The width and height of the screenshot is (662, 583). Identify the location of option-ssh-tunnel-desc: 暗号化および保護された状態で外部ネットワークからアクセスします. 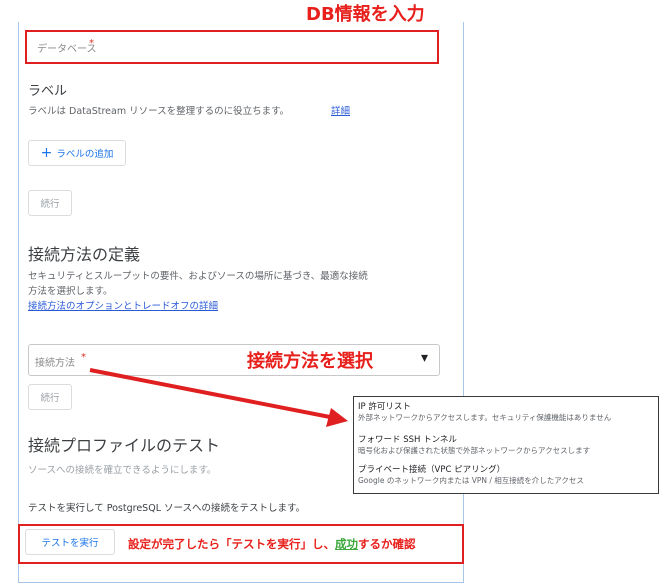
(474, 450).